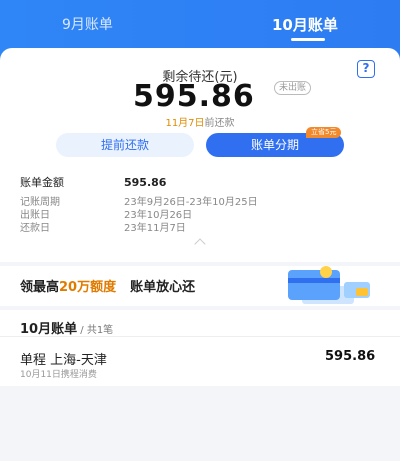  What do you see at coordinates (185, 123) in the screenshot?
I see `due-date: 11月7日` at bounding box center [185, 123].